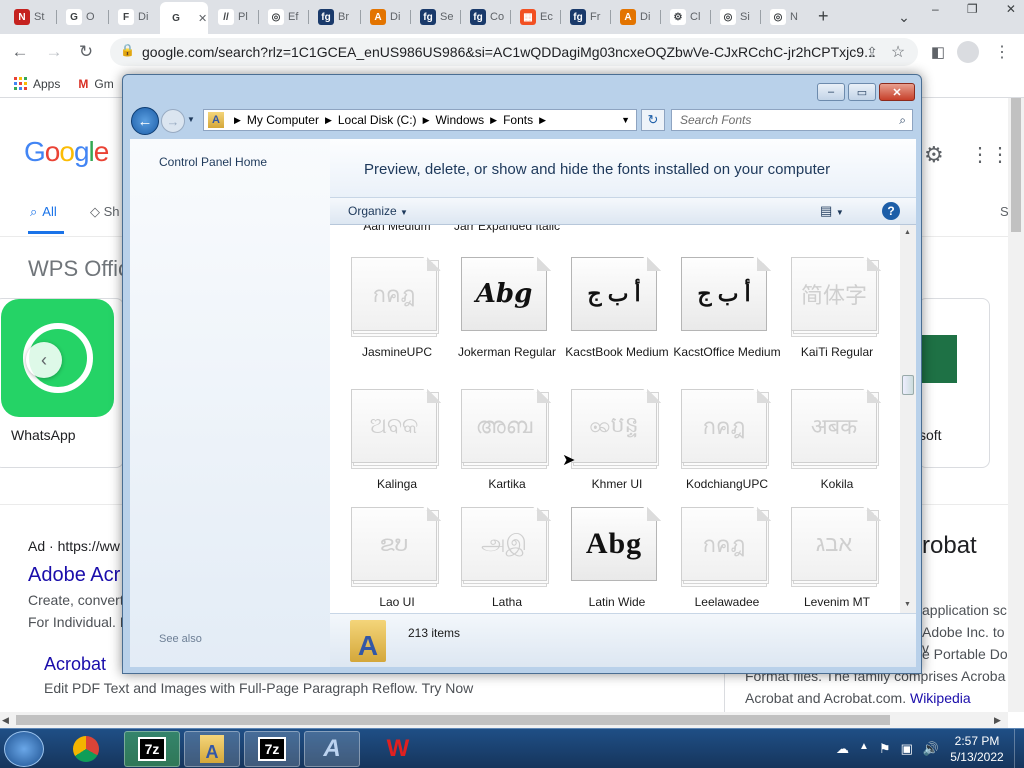 This screenshot has width=1024, height=768. What do you see at coordinates (908, 419) in the screenshot?
I see `fonts-scrollbar: ▲ ▼` at bounding box center [908, 419].